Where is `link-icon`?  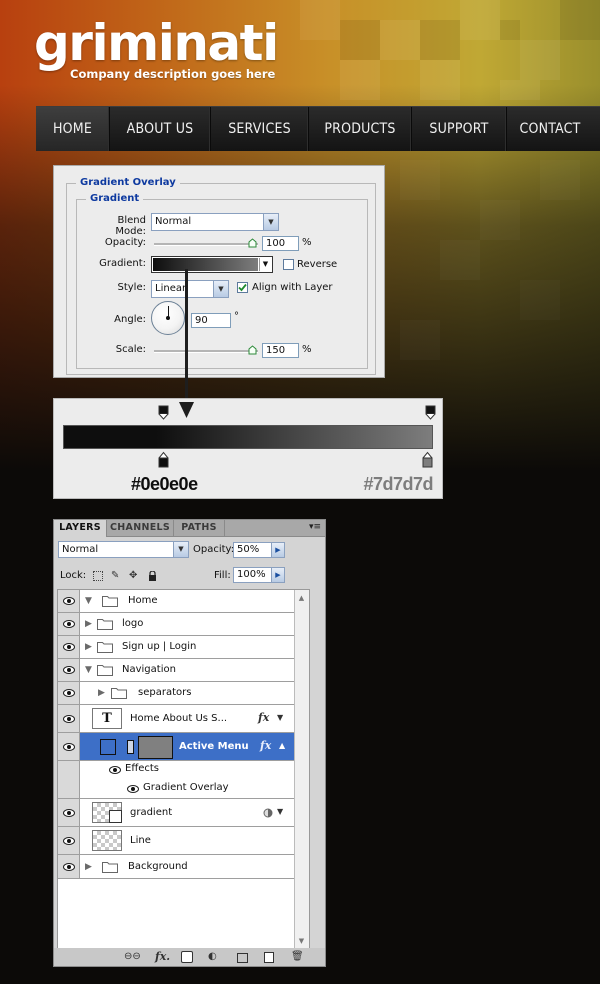
link-icon is located at coordinates (130, 747).